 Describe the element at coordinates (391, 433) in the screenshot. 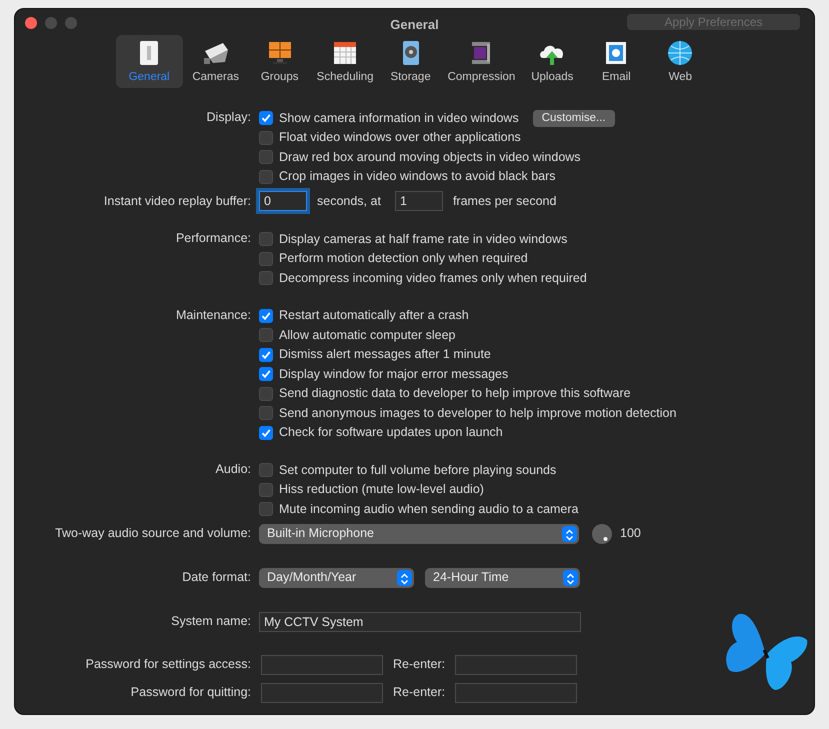

I see `checkbox-label: Check for software updates upon launch` at that location.